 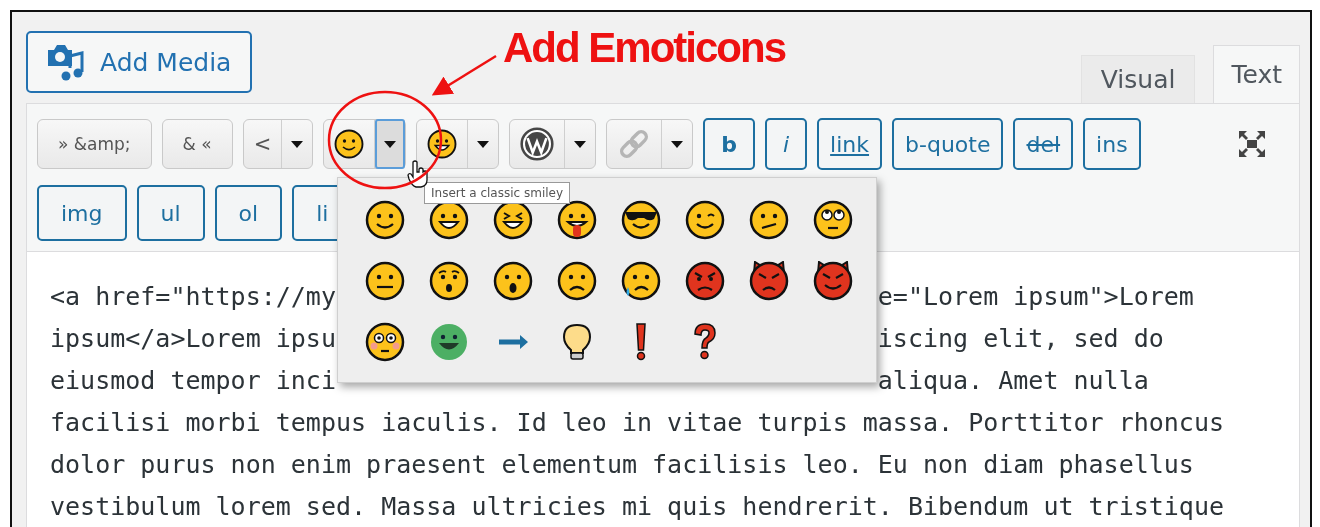 What do you see at coordinates (850, 144) in the screenshot?
I see `tag-button: link` at bounding box center [850, 144].